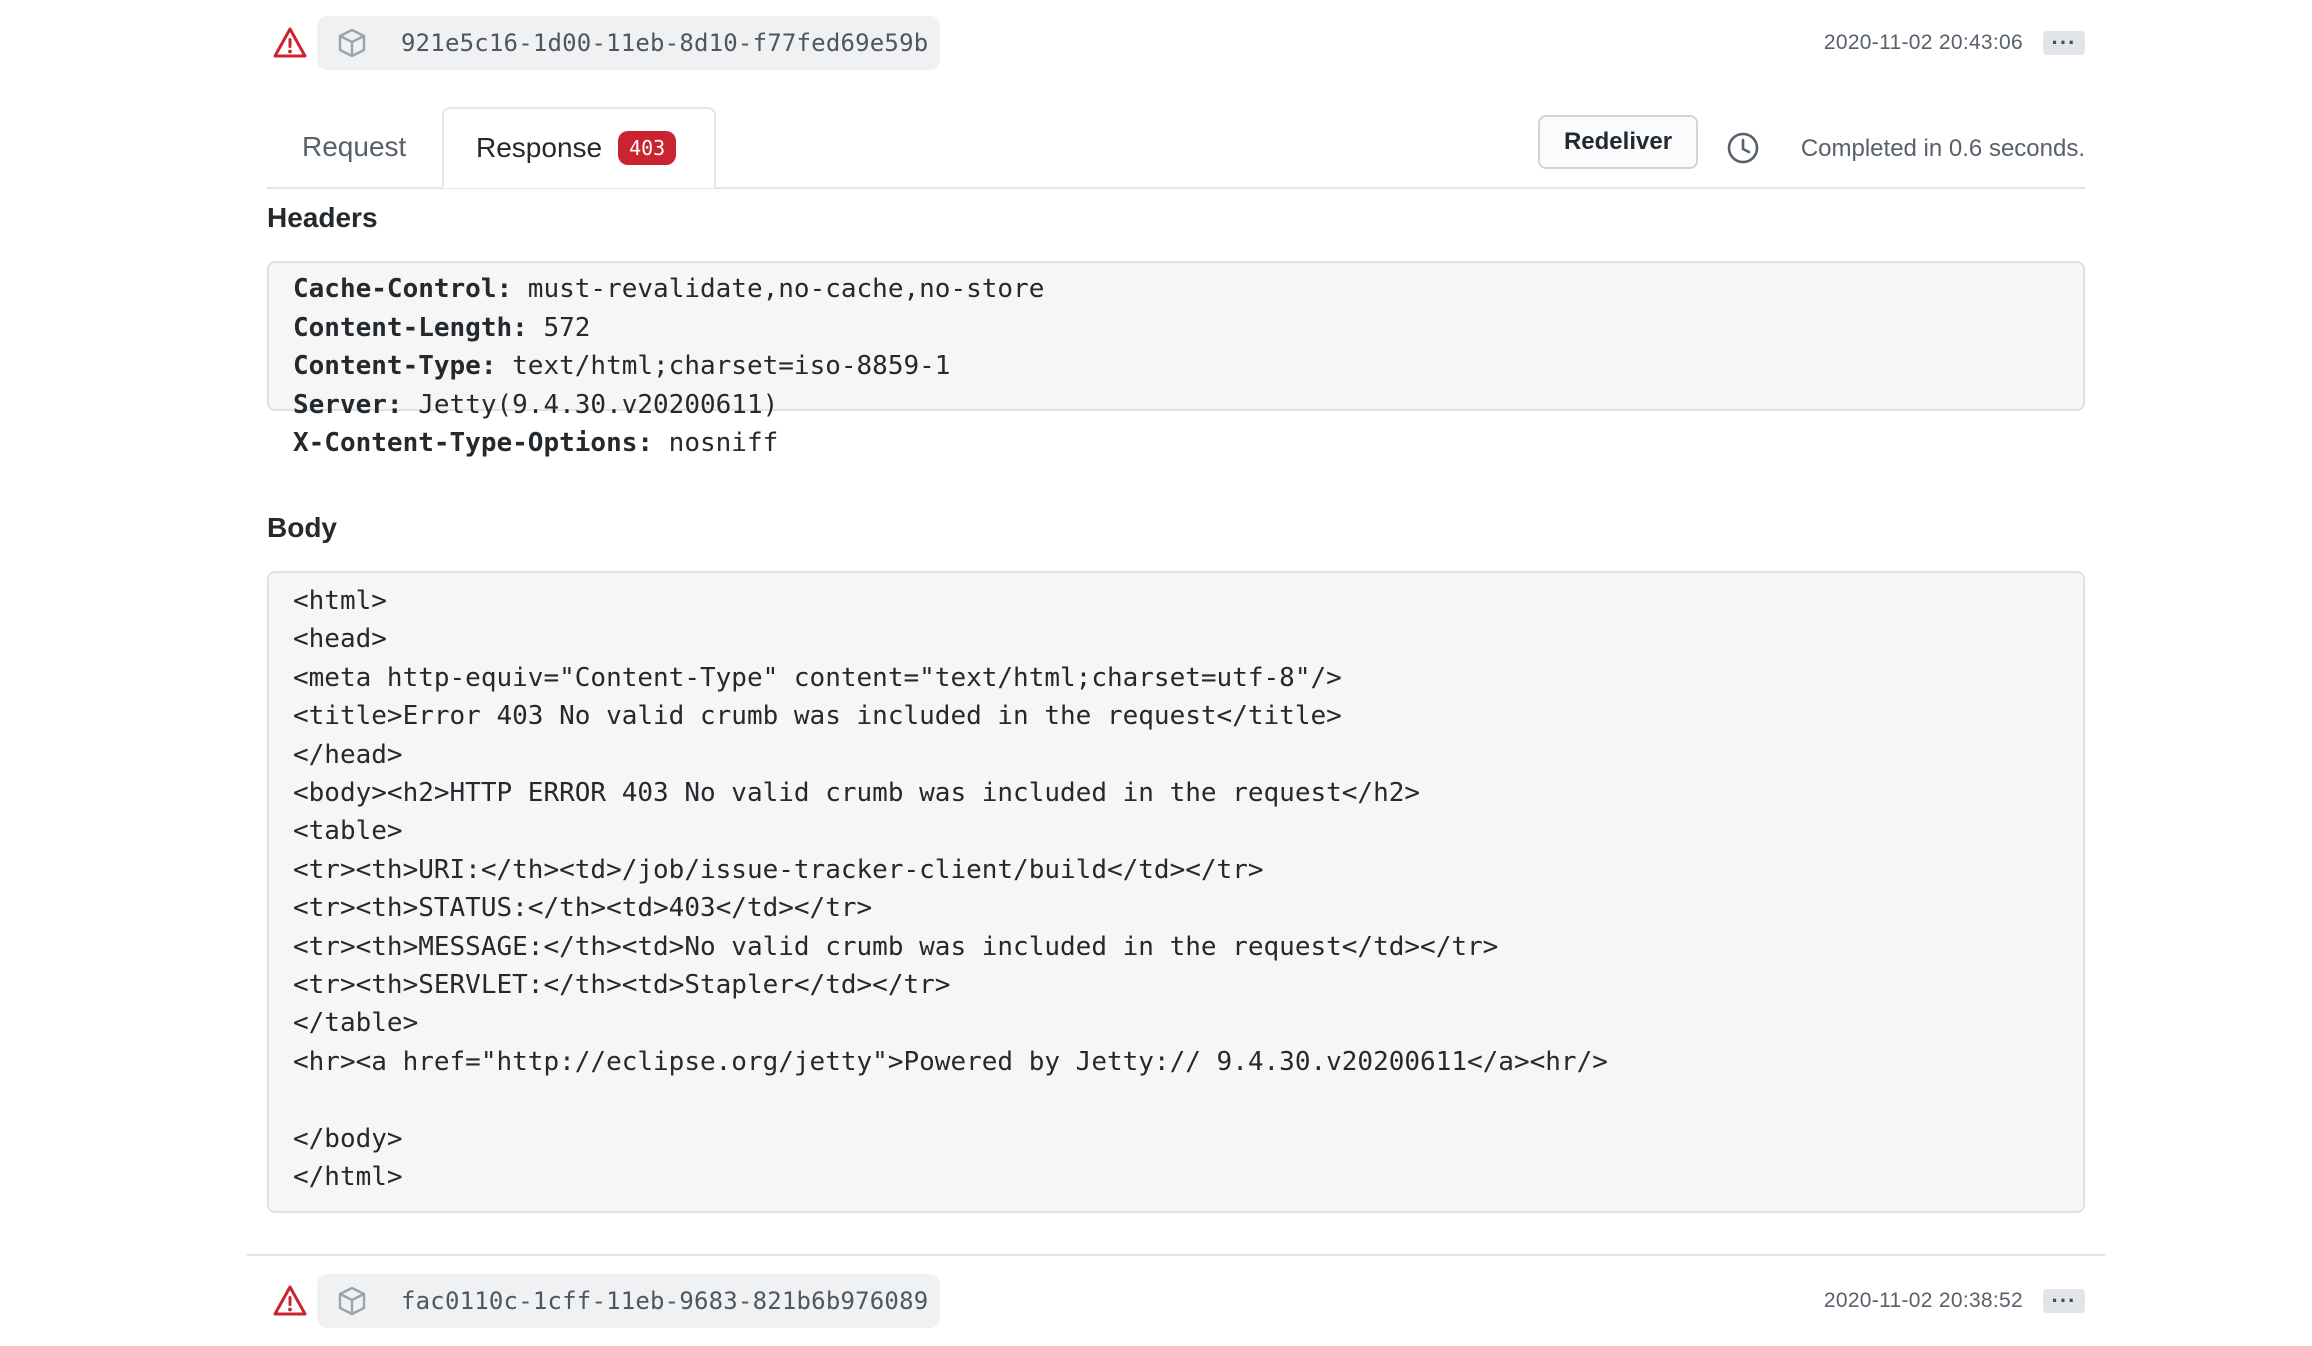 Image resolution: width=2312 pixels, height=1346 pixels. Describe the element at coordinates (1176, 443) in the screenshot. I see `header-line: X-Content-Type-Options: nosniff` at that location.